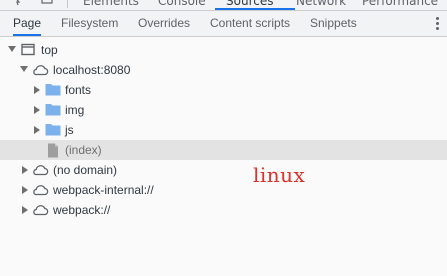 The height and width of the screenshot is (276, 447). Describe the element at coordinates (85, 170) in the screenshot. I see `tree-item-label: (no domain)` at that location.